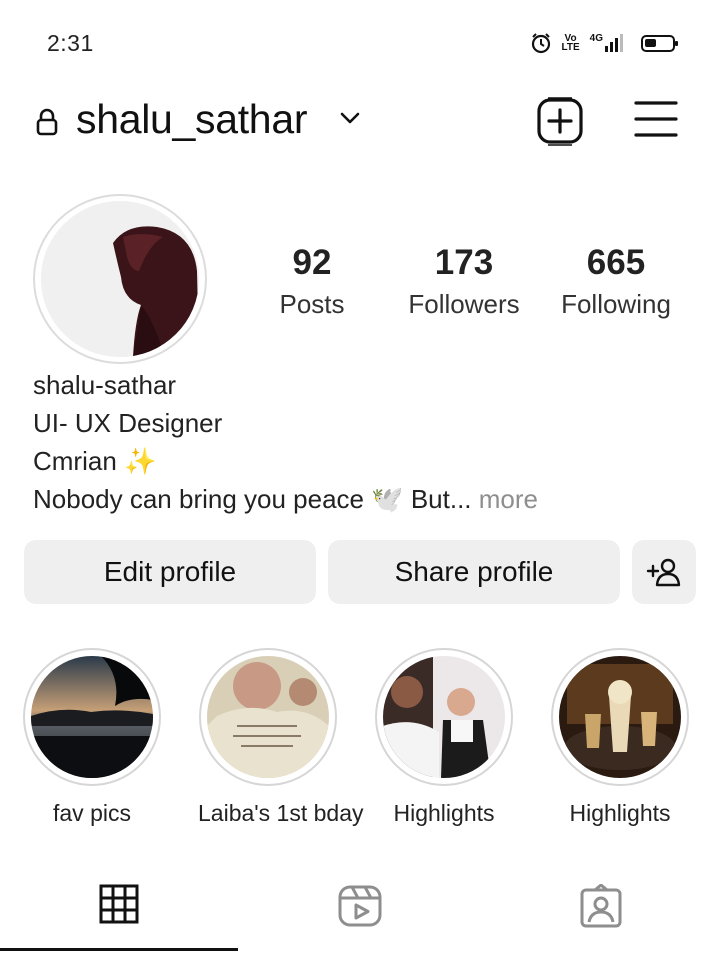  I want to click on edit-profile-button: Edit profile, so click(170, 572).